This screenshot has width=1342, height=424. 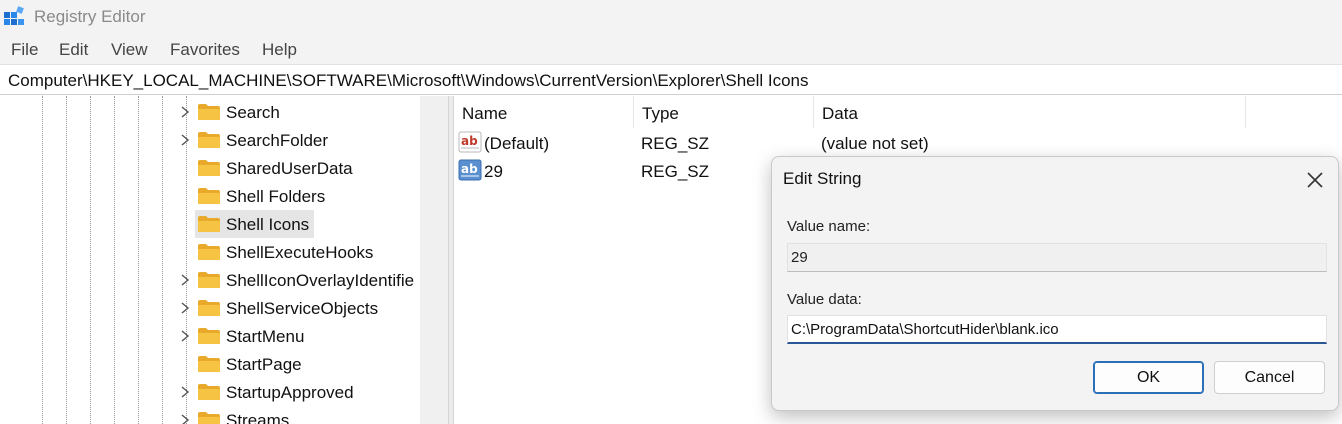 I want to click on window-title: Registry Editor, so click(x=90, y=16).